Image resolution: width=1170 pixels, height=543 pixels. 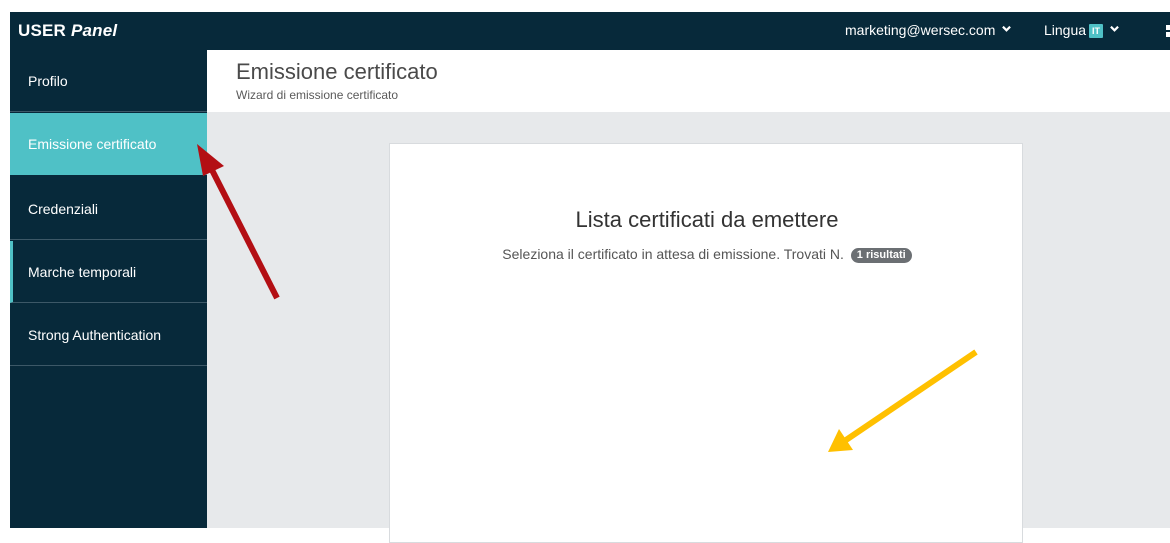 What do you see at coordinates (82, 271) in the screenshot?
I see `sidebar-item-label: Marche temporali` at bounding box center [82, 271].